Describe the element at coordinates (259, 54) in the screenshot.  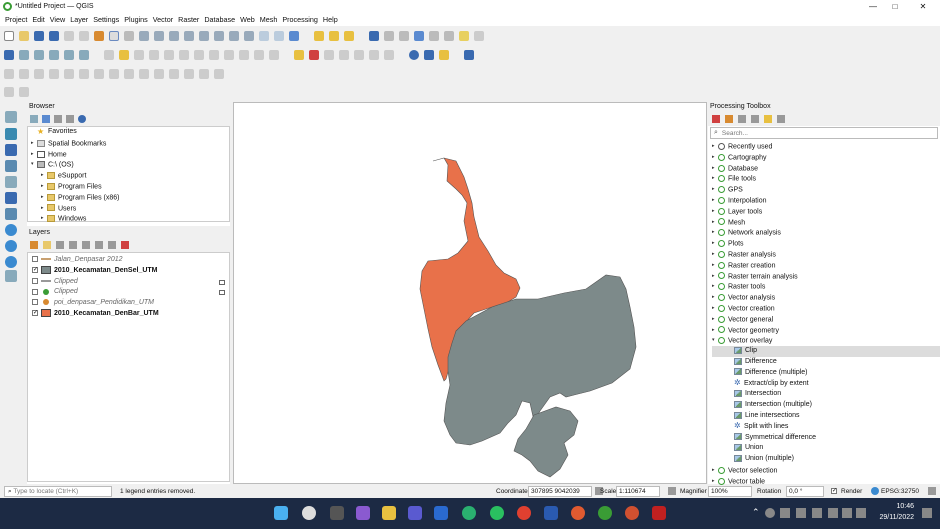
I see `undo-icon` at that location.